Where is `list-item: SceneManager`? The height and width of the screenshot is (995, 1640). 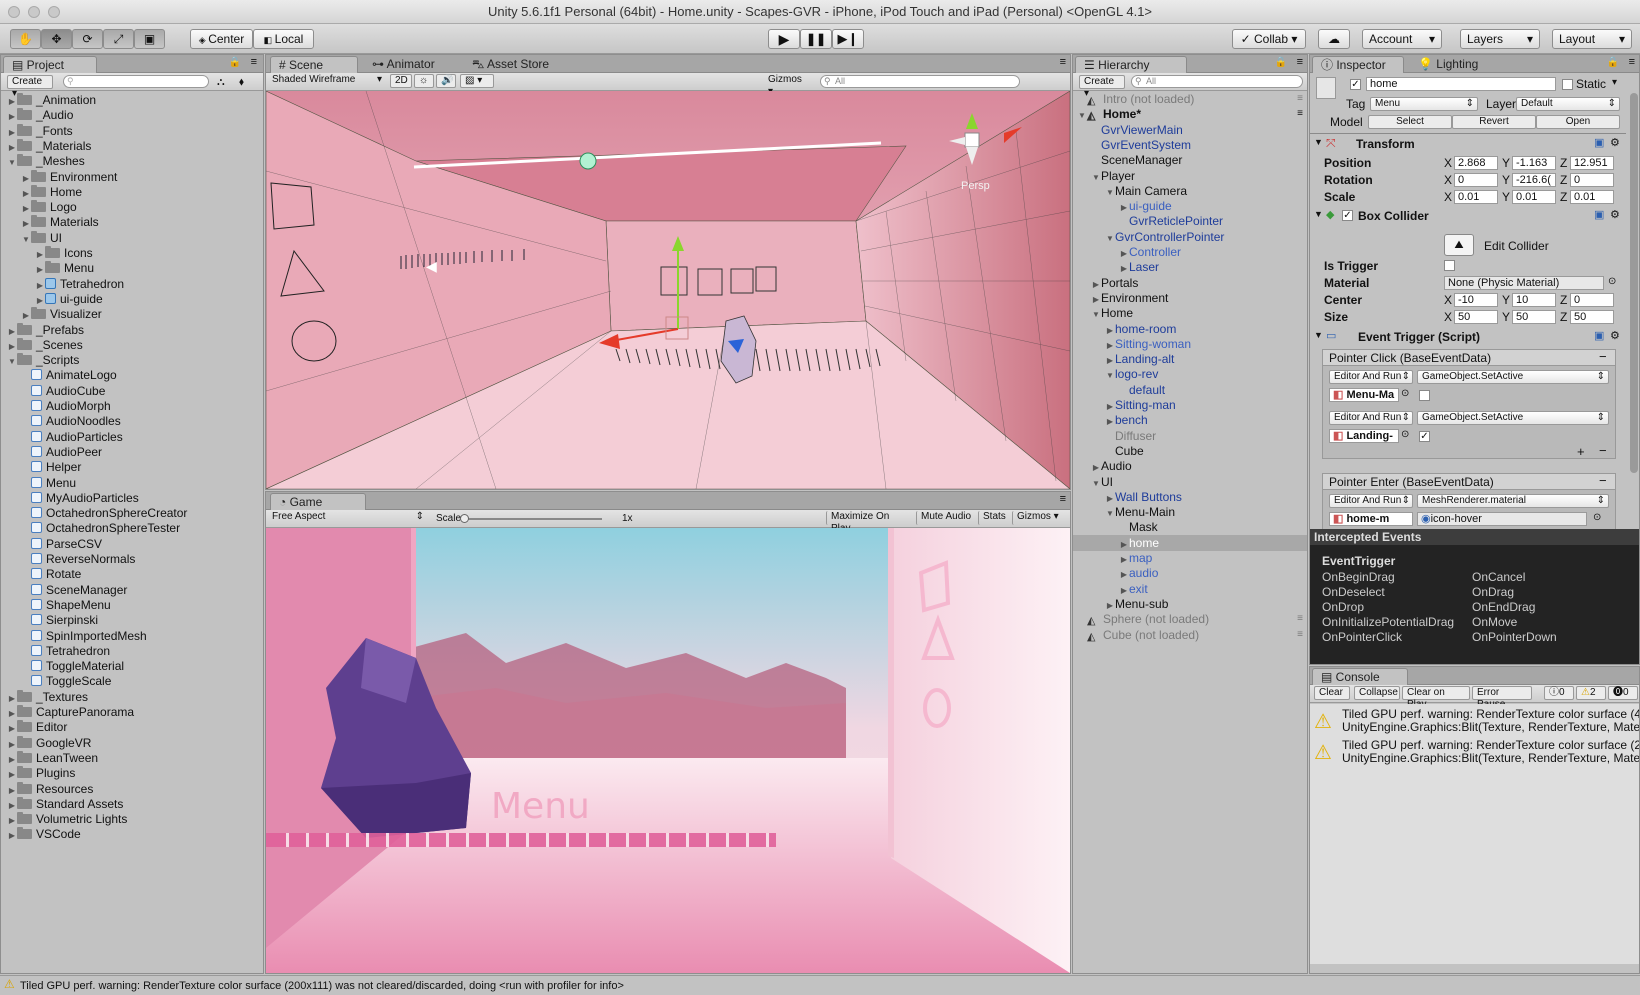 list-item: SceneManager is located at coordinates (74, 590).